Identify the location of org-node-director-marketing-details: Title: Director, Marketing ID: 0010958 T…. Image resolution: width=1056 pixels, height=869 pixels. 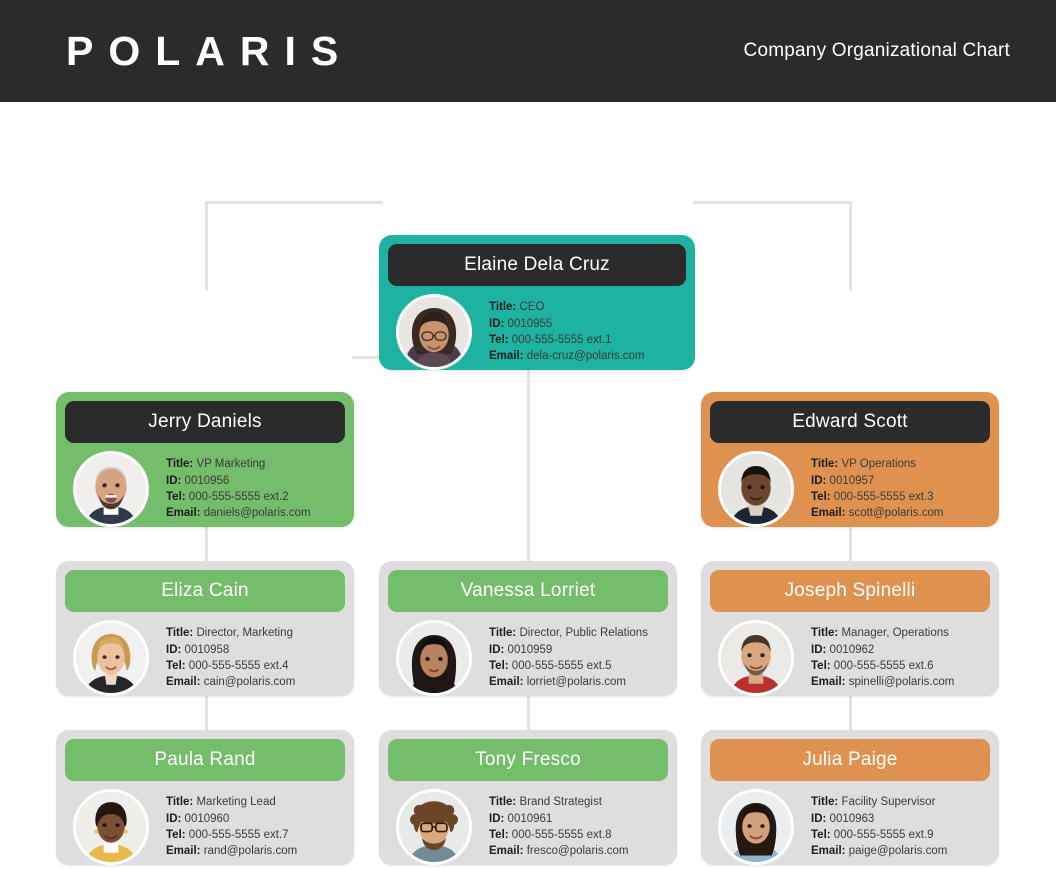
(230, 657).